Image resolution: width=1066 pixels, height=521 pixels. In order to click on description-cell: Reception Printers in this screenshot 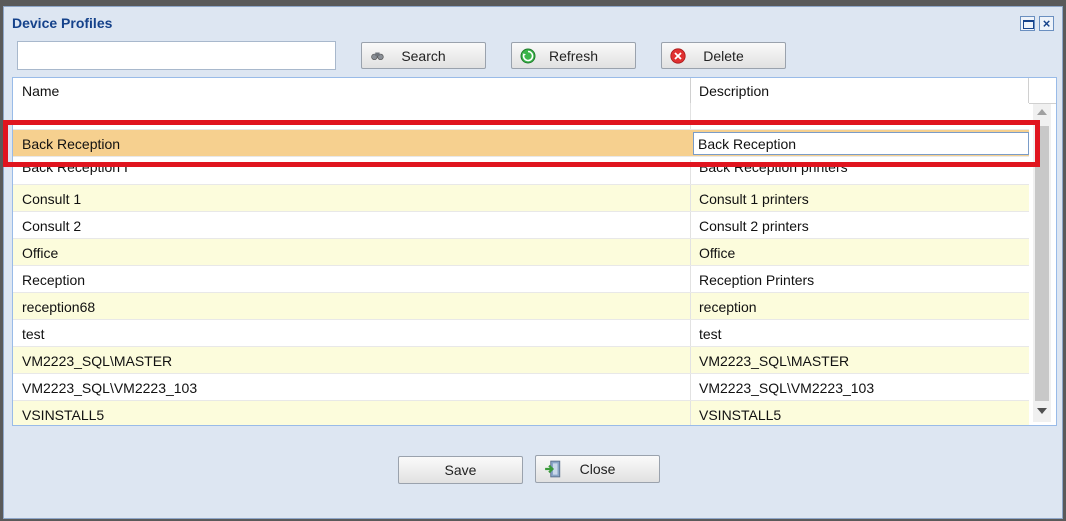, I will do `click(756, 280)`.